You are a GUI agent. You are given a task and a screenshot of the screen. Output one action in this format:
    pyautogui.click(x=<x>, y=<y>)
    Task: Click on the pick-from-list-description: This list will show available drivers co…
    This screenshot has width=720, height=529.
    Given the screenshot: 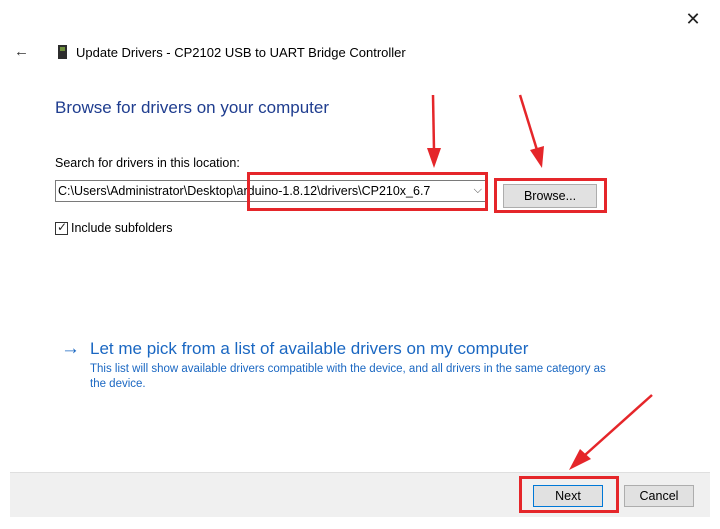 What is the action you would take?
    pyautogui.click(x=348, y=376)
    